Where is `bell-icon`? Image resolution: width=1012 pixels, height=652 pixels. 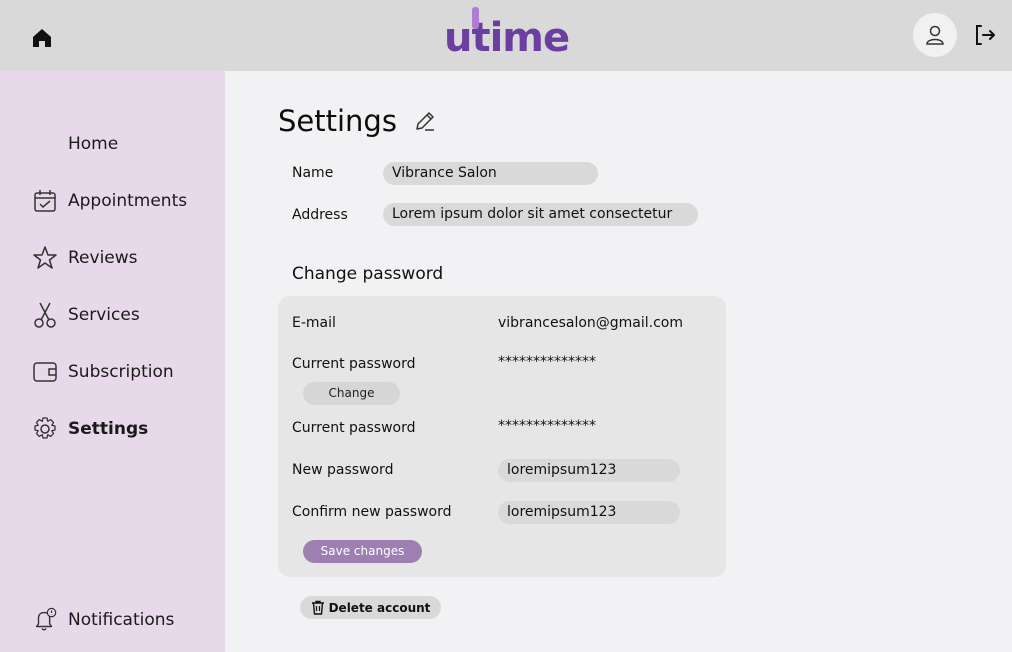
bell-icon is located at coordinates (45, 620).